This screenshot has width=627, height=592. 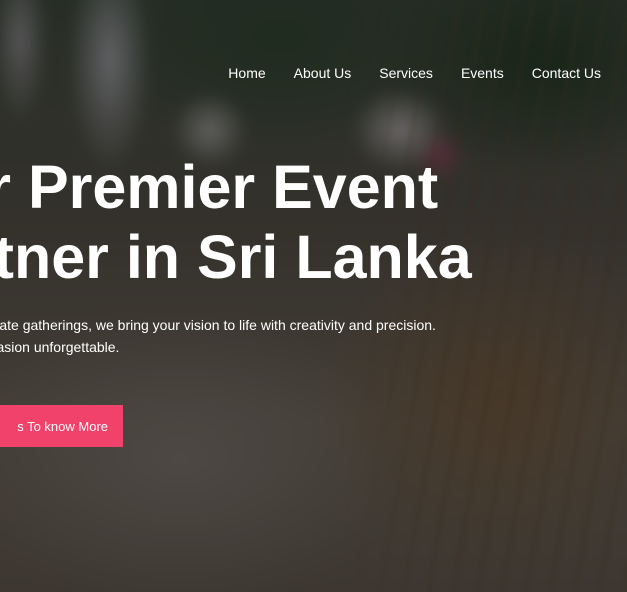 What do you see at coordinates (236, 257) in the screenshot?
I see `hero-headline-line2: artner in Sri Lanka` at bounding box center [236, 257].